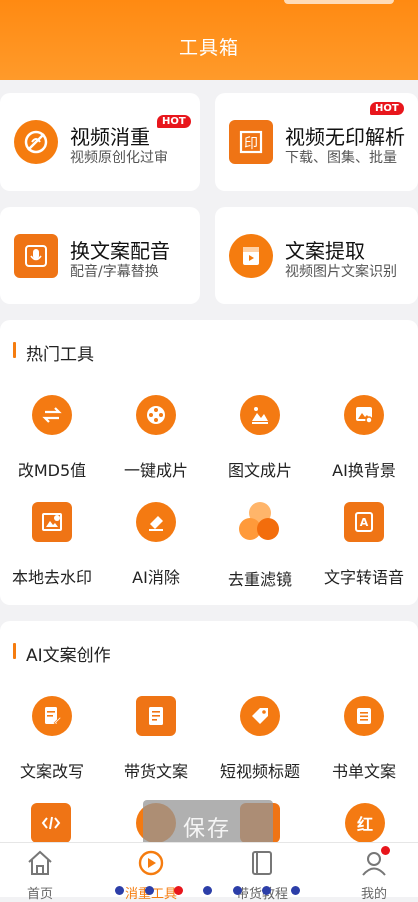 The width and height of the screenshot is (418, 902). Describe the element at coordinates (364, 545) in the screenshot. I see `tool-text-to-speech: A 文字转语音` at that location.